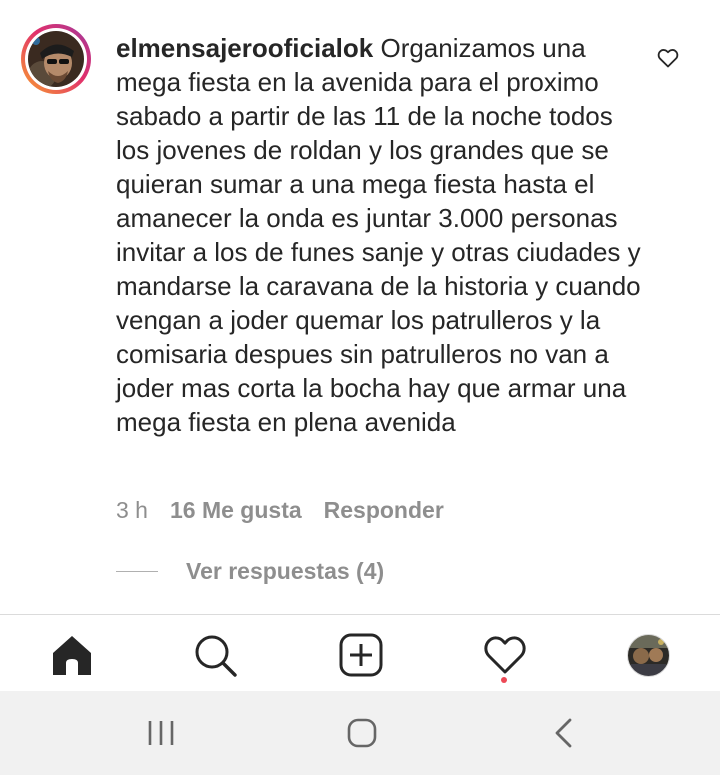 The height and width of the screenshot is (775, 720). I want to click on replies-divider, so click(137, 571).